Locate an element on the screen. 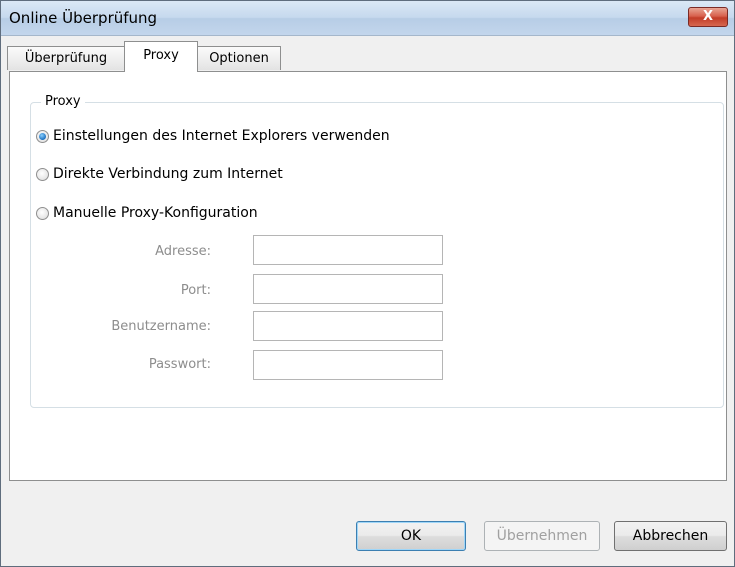 This screenshot has height=567, width=735. tab-optionen: Optionen is located at coordinates (239, 58).